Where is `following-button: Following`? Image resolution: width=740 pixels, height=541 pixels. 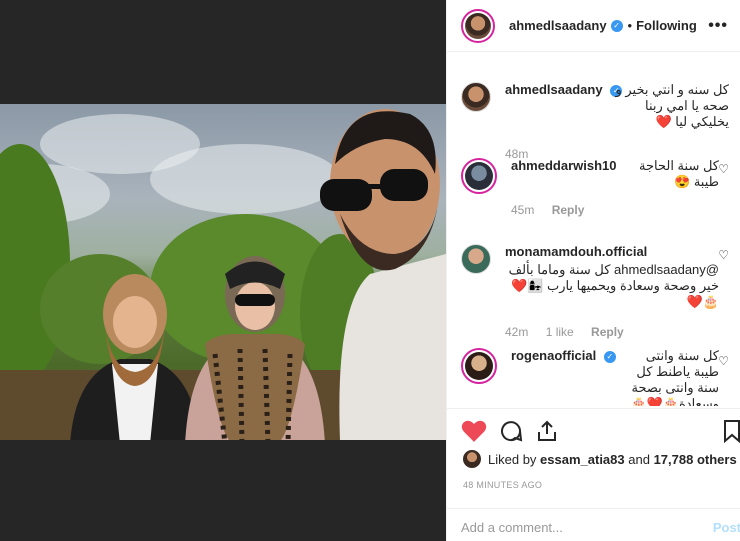 following-button: Following is located at coordinates (666, 25).